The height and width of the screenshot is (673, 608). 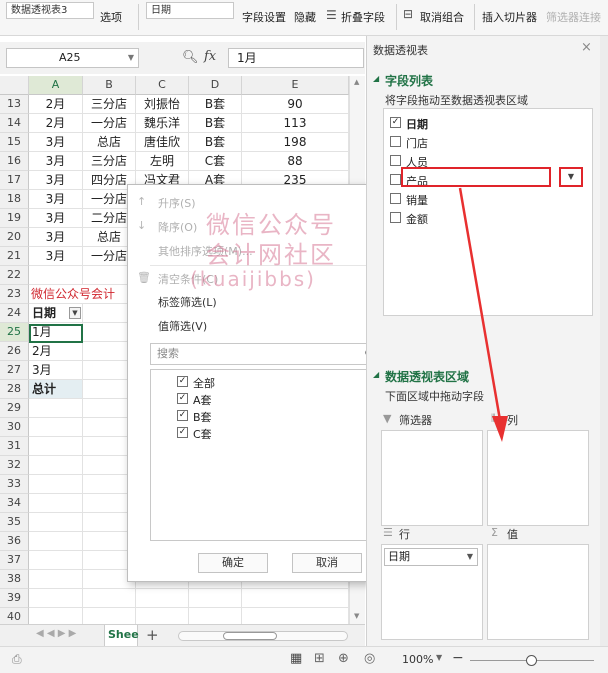 I want to click on zoom-out-icon: −, so click(x=458, y=658).